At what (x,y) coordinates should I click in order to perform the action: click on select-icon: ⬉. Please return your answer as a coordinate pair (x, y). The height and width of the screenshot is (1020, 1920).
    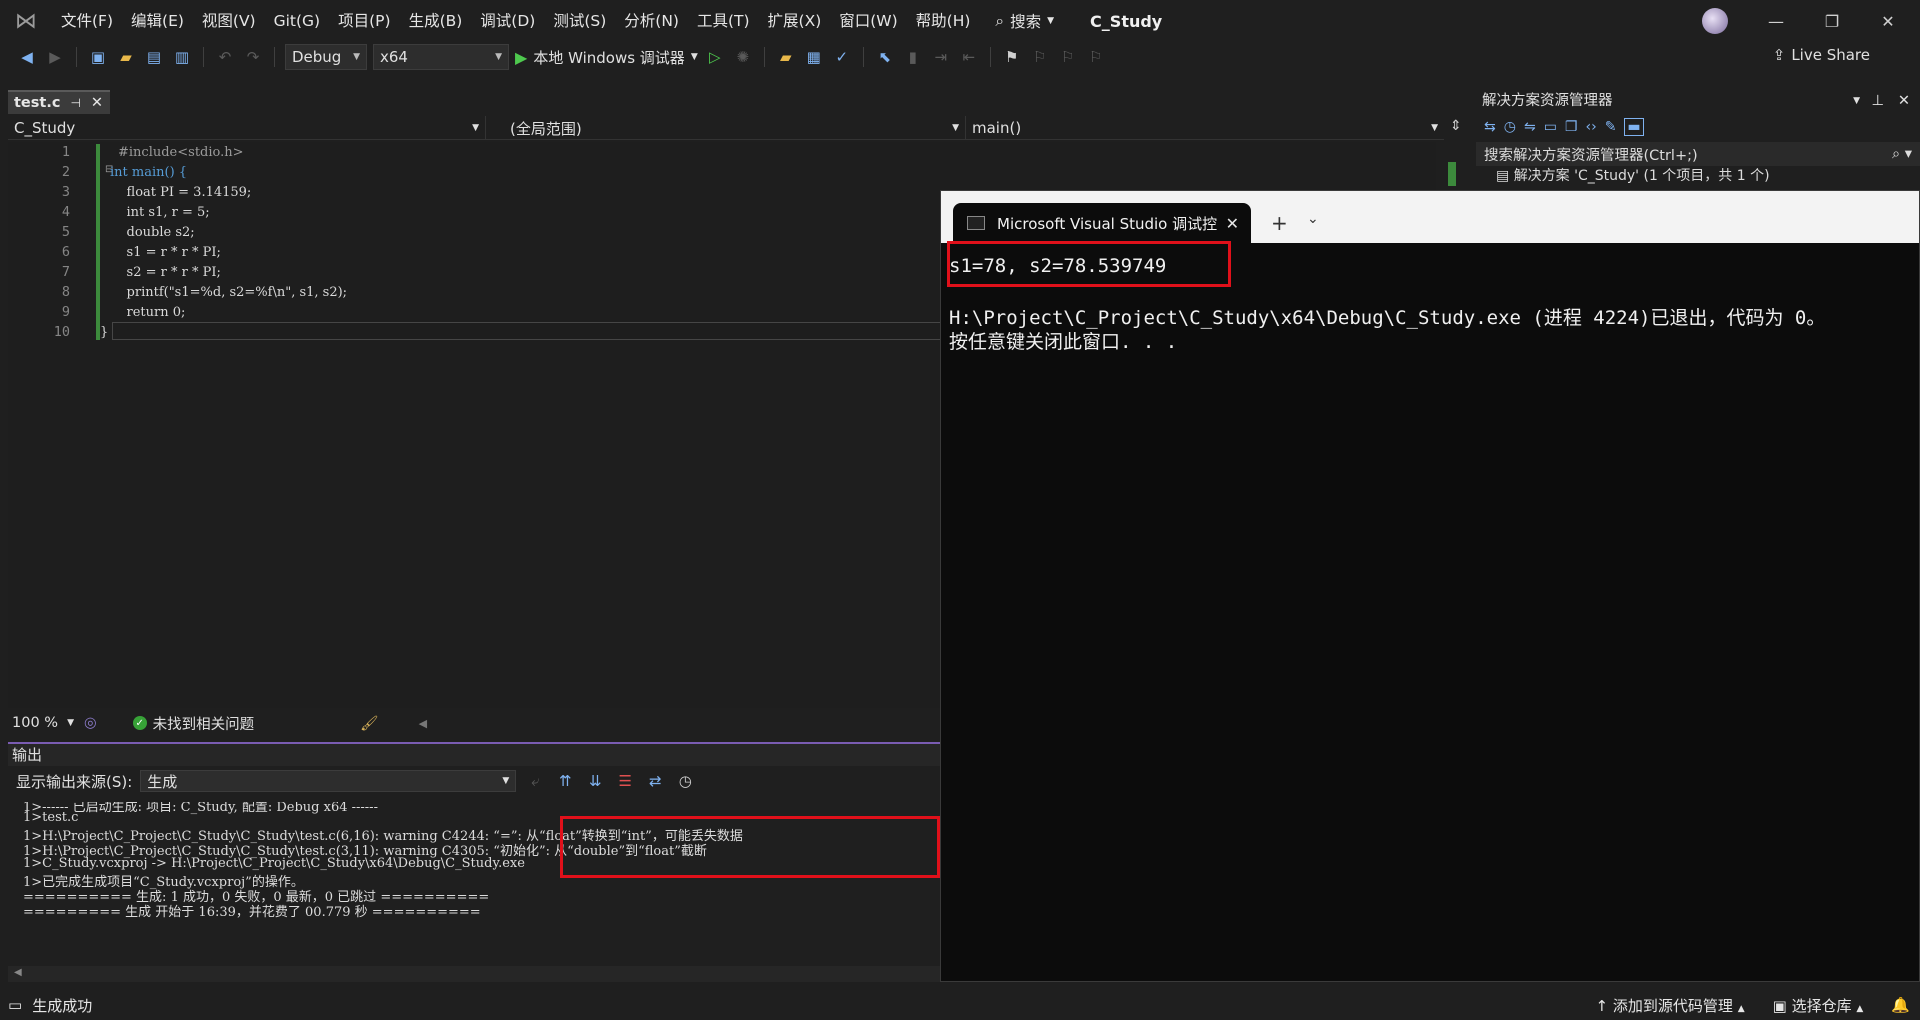
    Looking at the image, I should click on (885, 57).